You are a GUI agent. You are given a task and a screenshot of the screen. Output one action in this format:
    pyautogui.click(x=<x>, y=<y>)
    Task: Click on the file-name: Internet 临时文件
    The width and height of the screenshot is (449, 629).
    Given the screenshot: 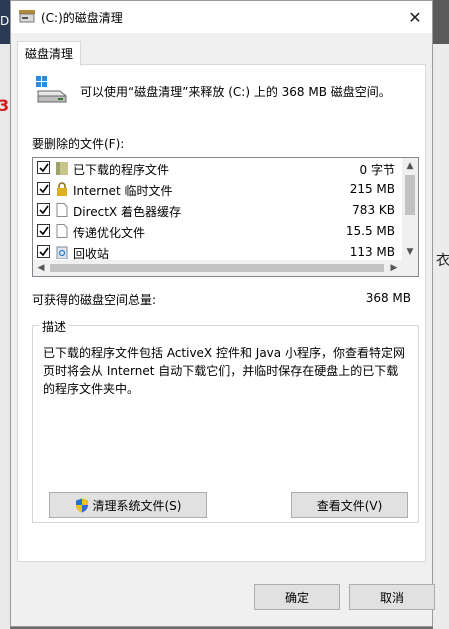 What is the action you would take?
    pyautogui.click(x=123, y=191)
    